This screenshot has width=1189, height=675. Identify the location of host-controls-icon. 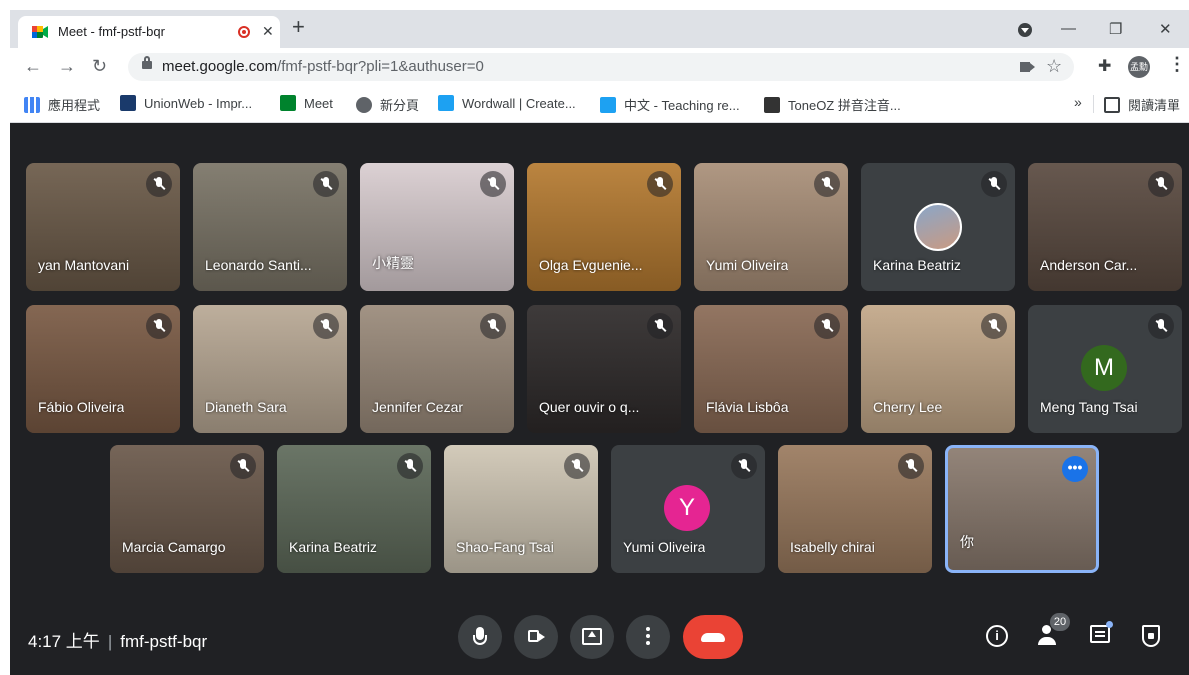
(1151, 636).